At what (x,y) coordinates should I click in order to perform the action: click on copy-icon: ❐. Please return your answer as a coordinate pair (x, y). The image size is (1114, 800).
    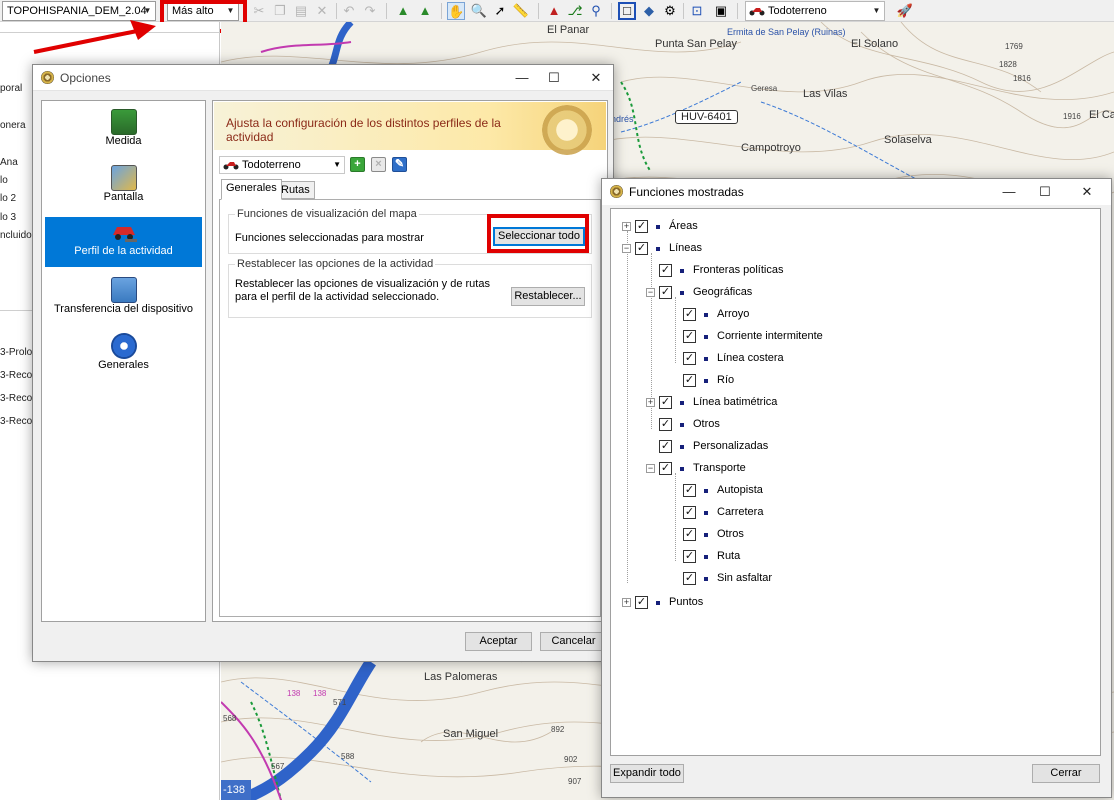
    Looking at the image, I should click on (280, 11).